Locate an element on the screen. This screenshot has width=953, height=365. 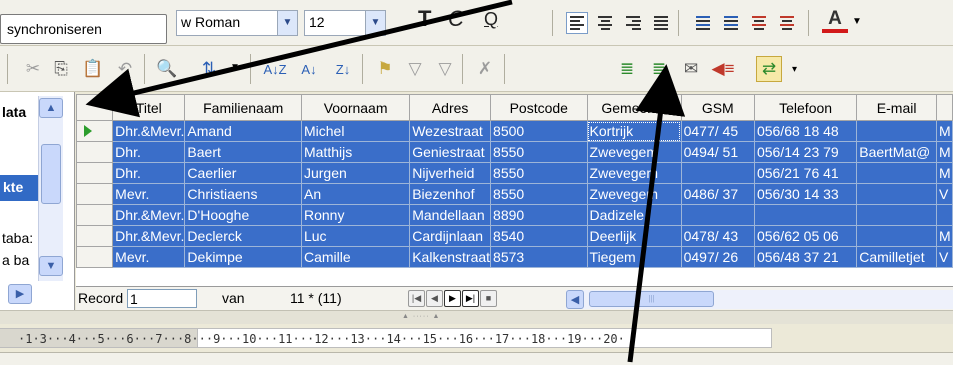
dropdown-arrow-icon: ▾ is located at coordinates (794, 69).